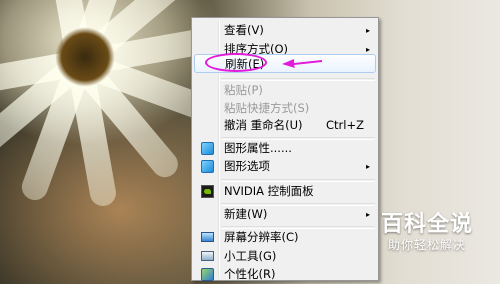  What do you see at coordinates (285, 125) in the screenshot?
I see `menu-item-undo-rename: 撤消 重命名(U) Ctrl+Z` at bounding box center [285, 125].